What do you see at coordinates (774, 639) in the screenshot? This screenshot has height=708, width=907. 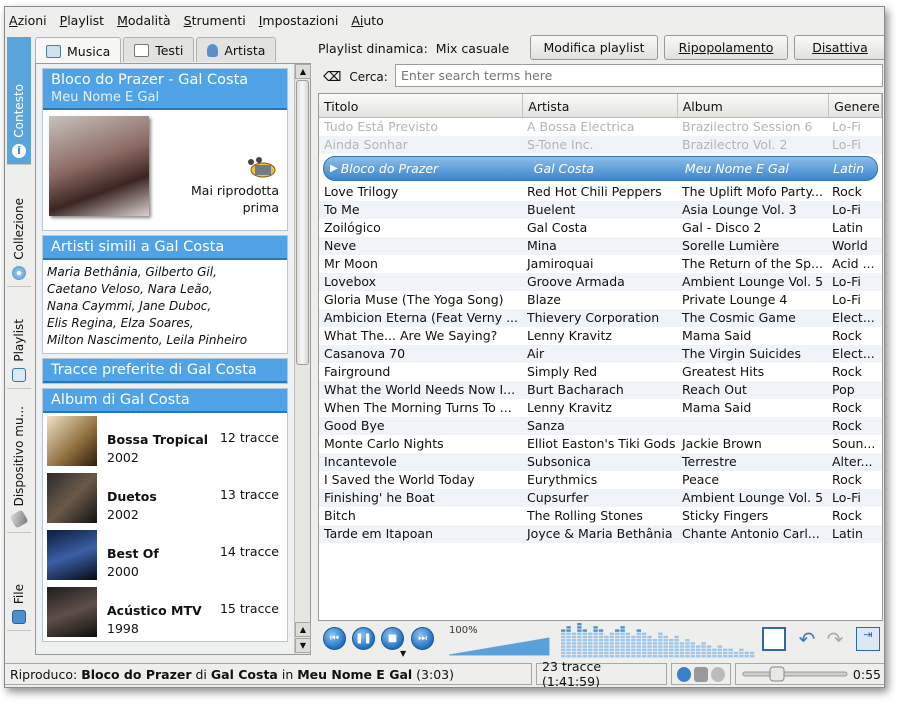 I see `window-toggle-icon` at bounding box center [774, 639].